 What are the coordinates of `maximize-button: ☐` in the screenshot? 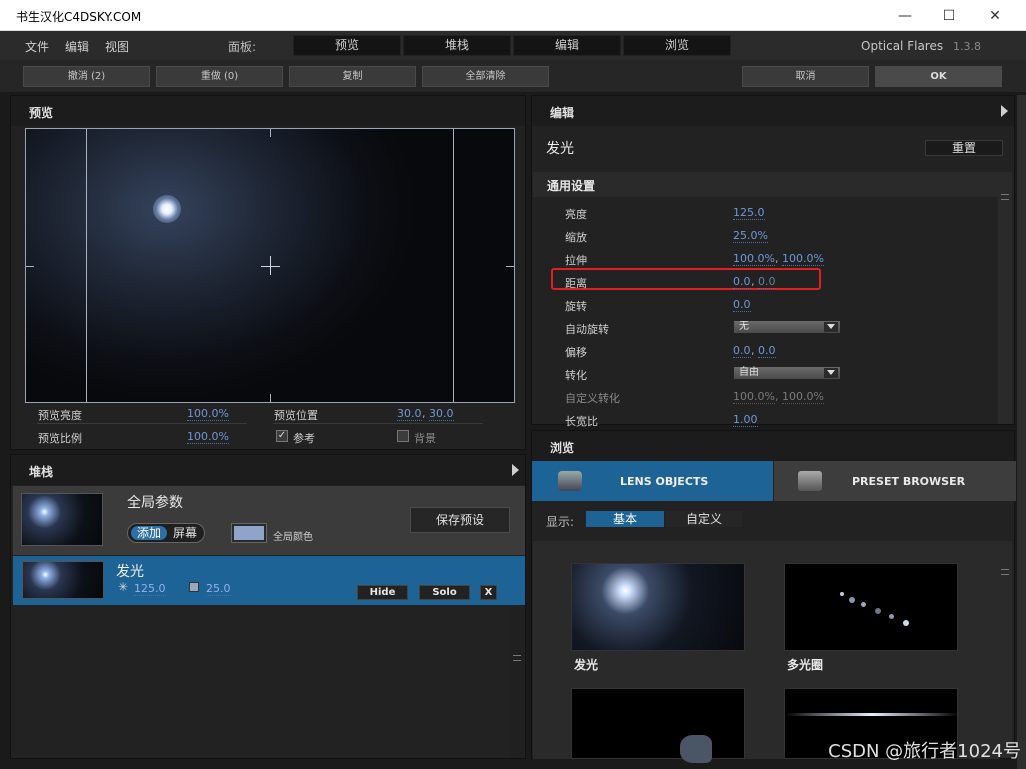 It's located at (949, 15).